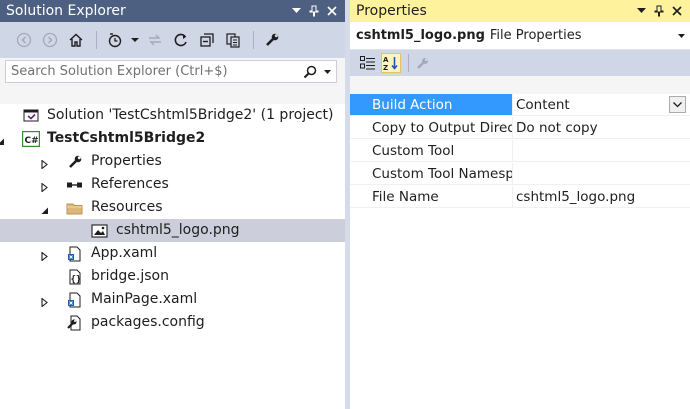 This screenshot has height=409, width=690. Describe the element at coordinates (431, 128) in the screenshot. I see `property-name: Copy to Output Directory` at that location.